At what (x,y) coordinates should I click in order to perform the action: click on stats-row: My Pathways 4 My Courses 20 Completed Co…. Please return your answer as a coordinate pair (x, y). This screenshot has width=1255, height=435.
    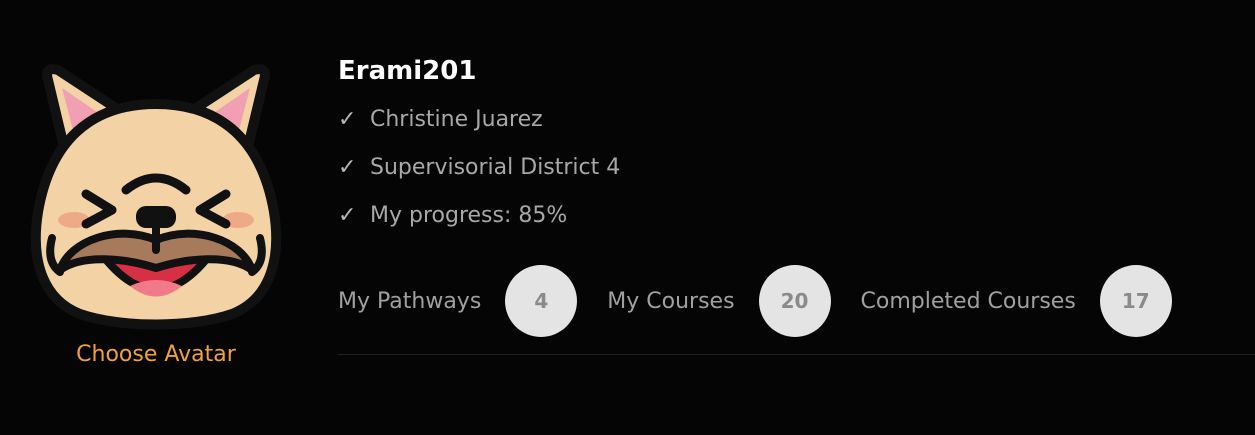
    Looking at the image, I should click on (770, 301).